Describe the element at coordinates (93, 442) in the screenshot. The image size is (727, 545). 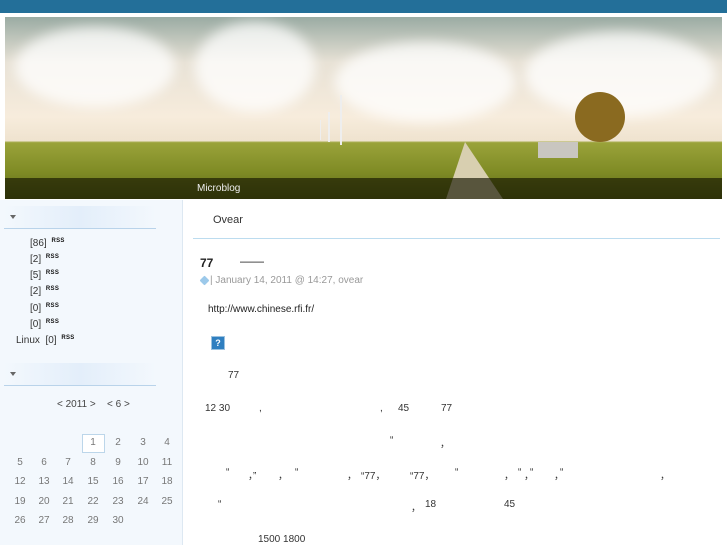
I see `calendar-day: 1` at that location.